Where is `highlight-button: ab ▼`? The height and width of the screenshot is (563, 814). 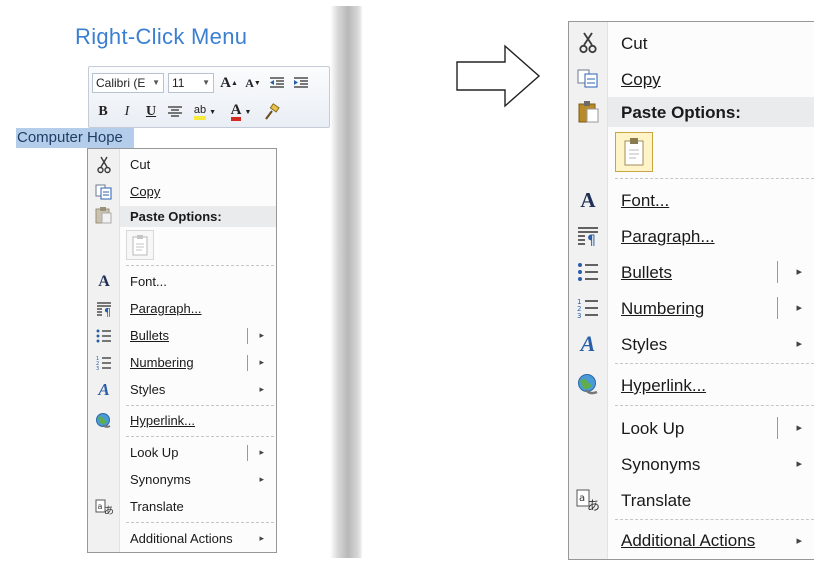 highlight-button: ab ▼ is located at coordinates (205, 112).